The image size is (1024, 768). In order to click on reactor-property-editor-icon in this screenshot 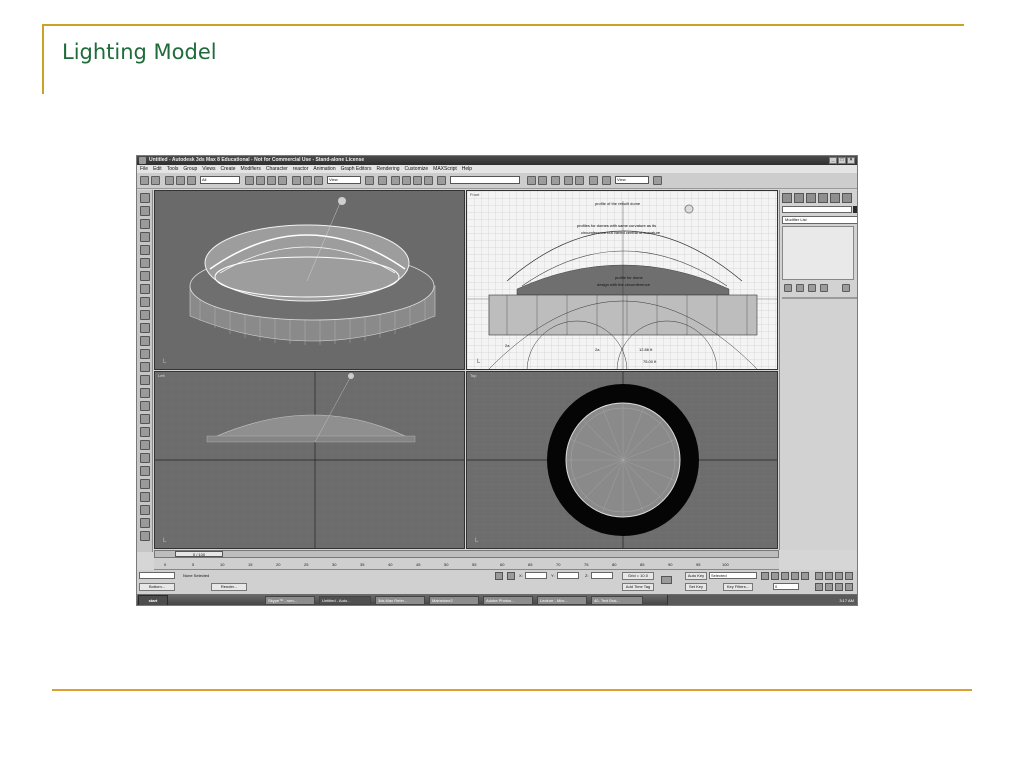, I will do `click(145, 458)`.